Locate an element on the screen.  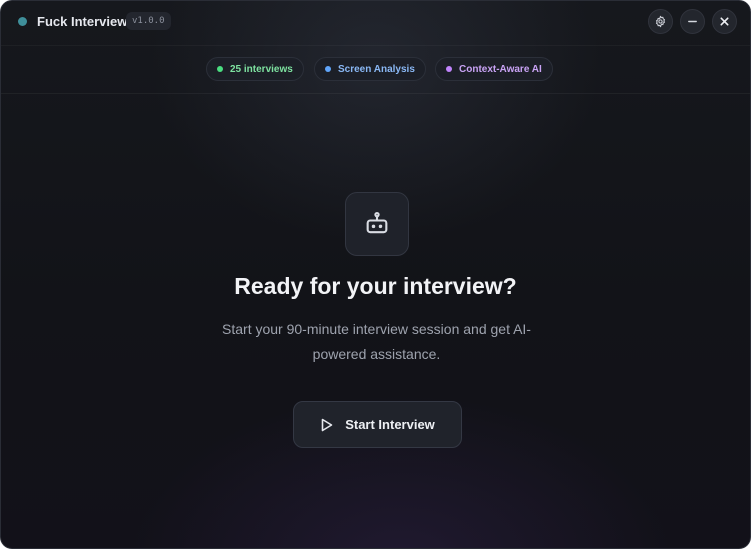
minimize-button is located at coordinates (692, 21).